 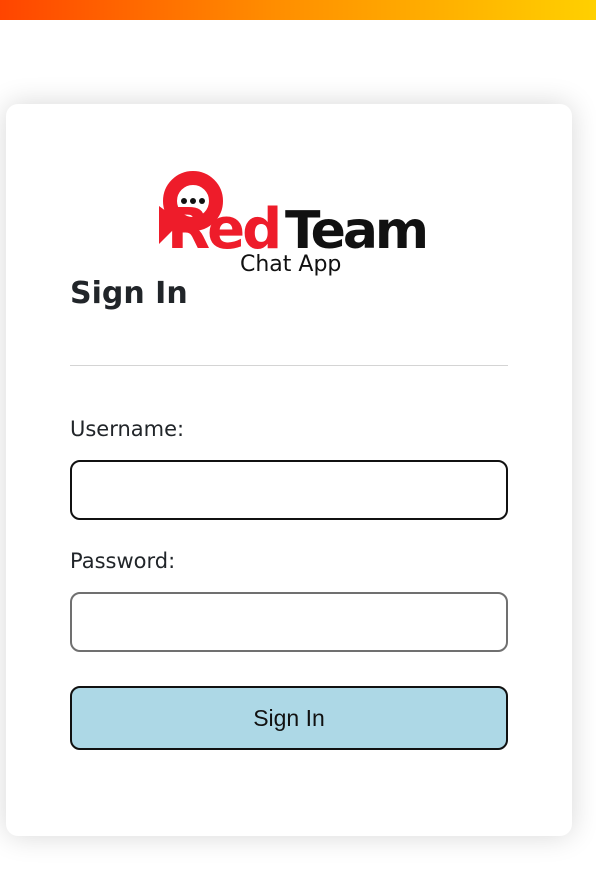 I want to click on username-input, so click(x=289, y=490).